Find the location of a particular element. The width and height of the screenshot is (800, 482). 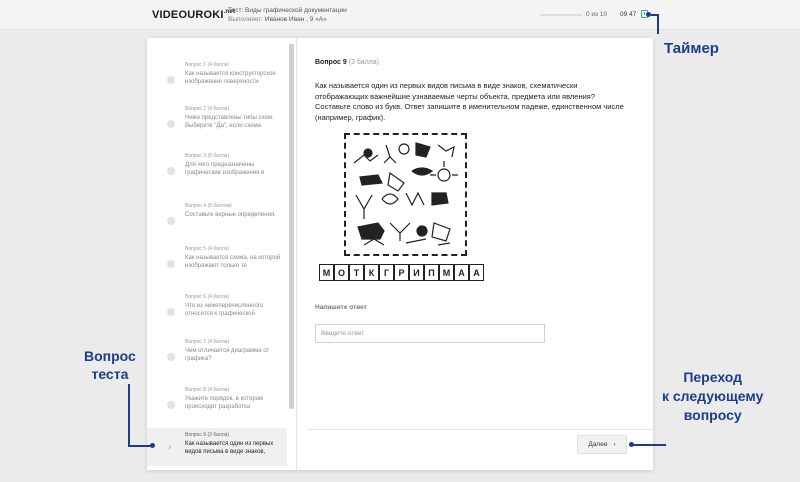

letter-tile: К is located at coordinates (371, 272).